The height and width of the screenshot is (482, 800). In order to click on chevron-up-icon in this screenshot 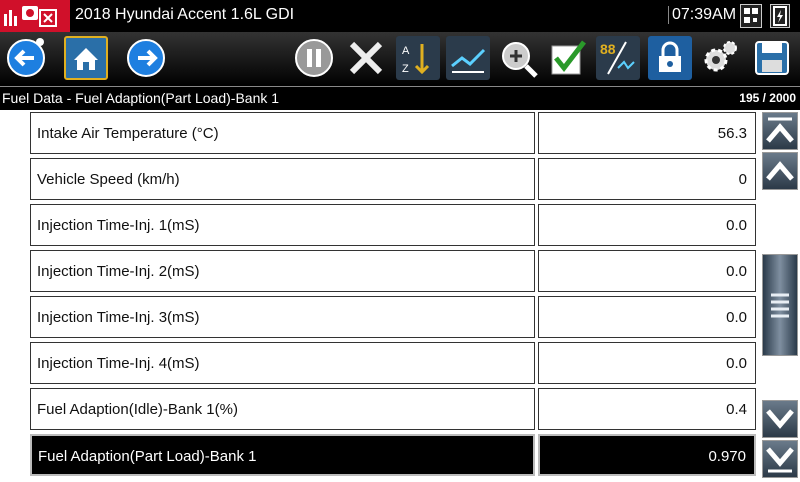, I will do `click(780, 171)`.